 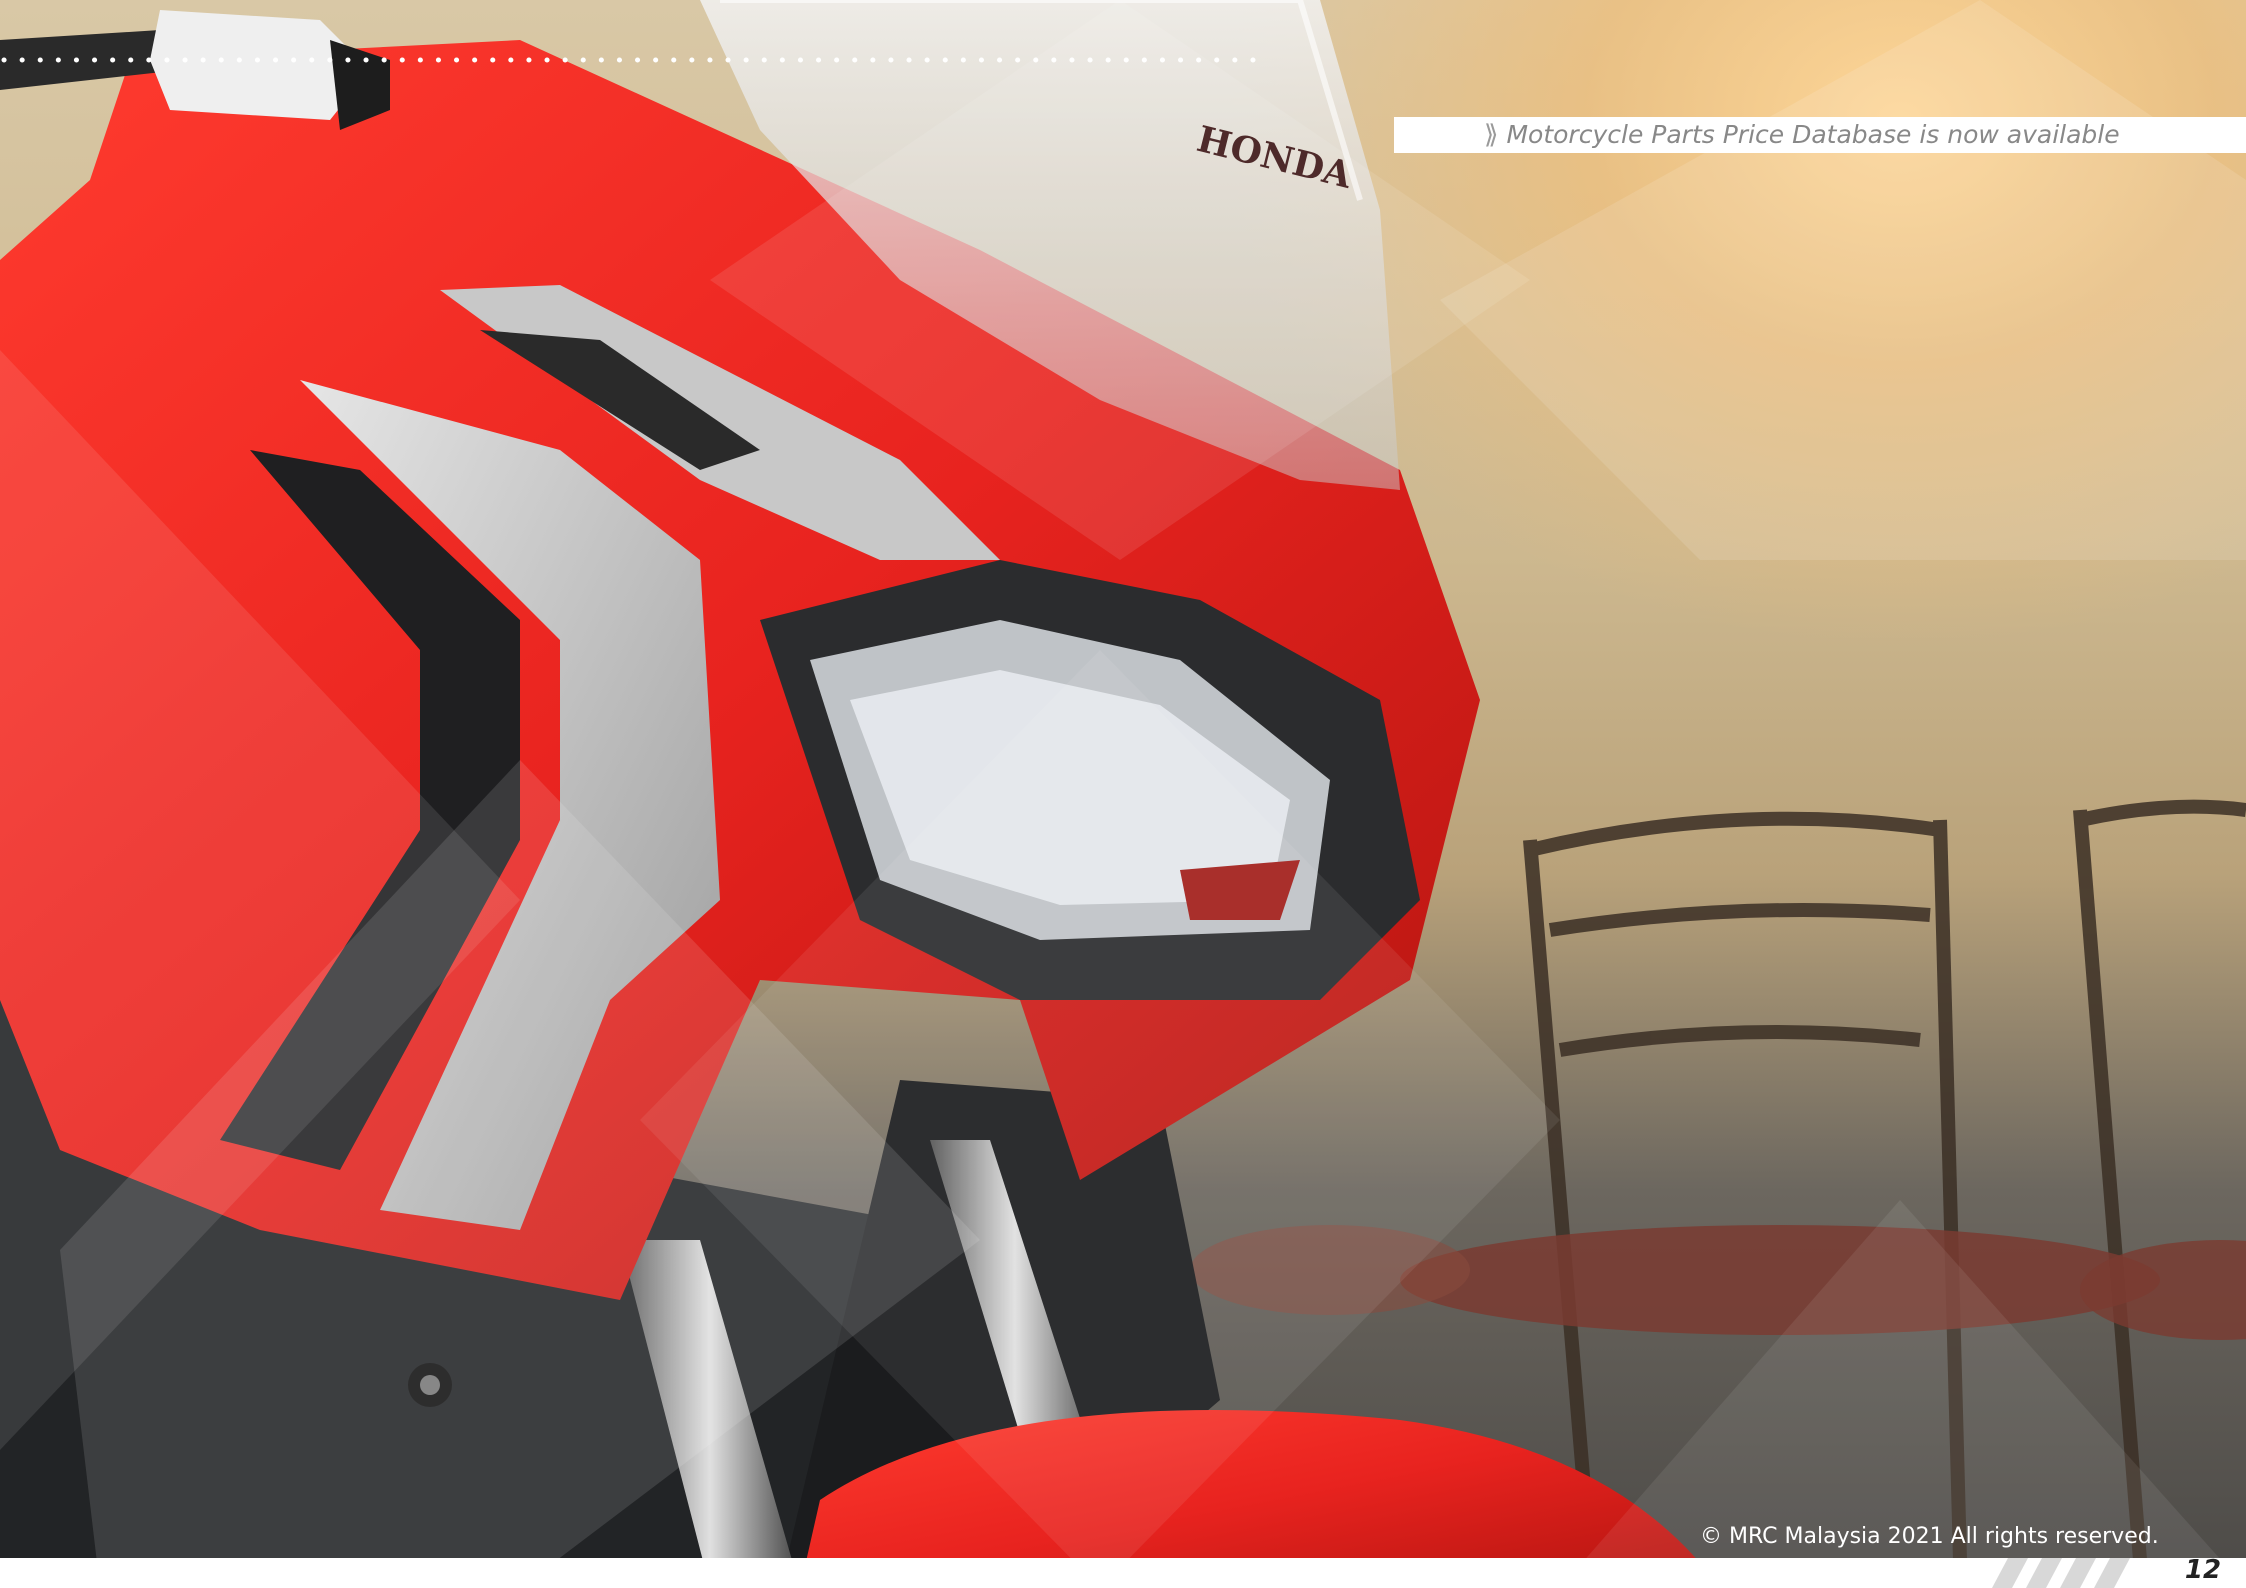 What do you see at coordinates (1123, 1573) in the screenshot?
I see `footer-bar` at bounding box center [1123, 1573].